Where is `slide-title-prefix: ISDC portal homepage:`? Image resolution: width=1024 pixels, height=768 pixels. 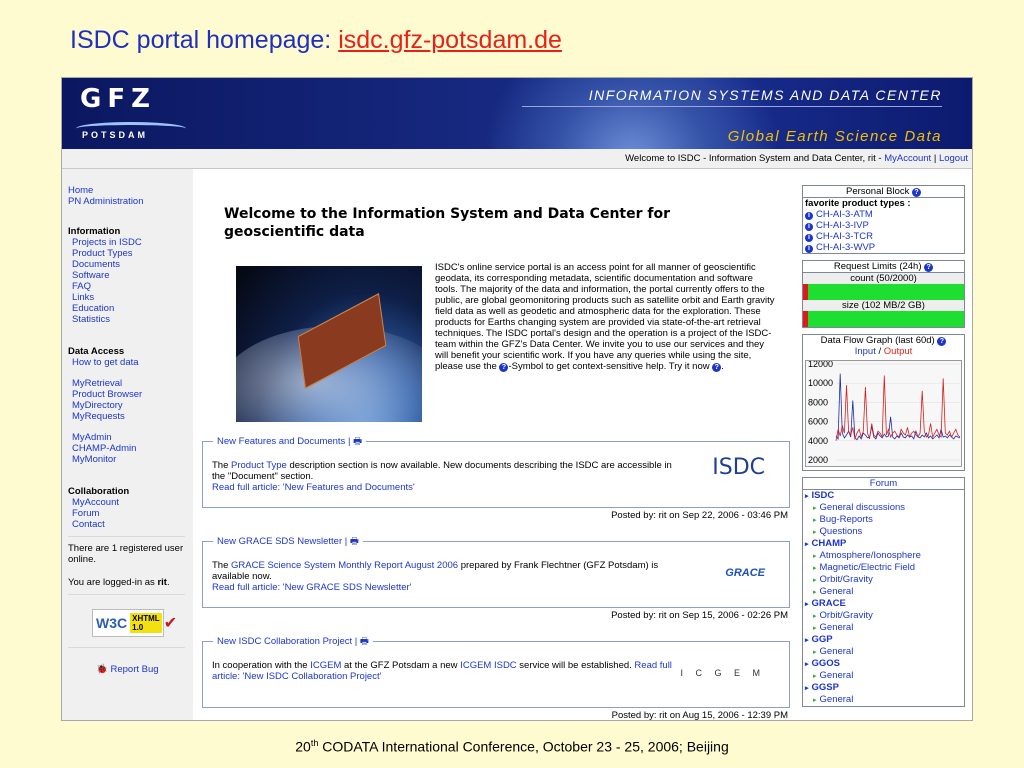 slide-title-prefix: ISDC portal homepage: is located at coordinates (204, 40).